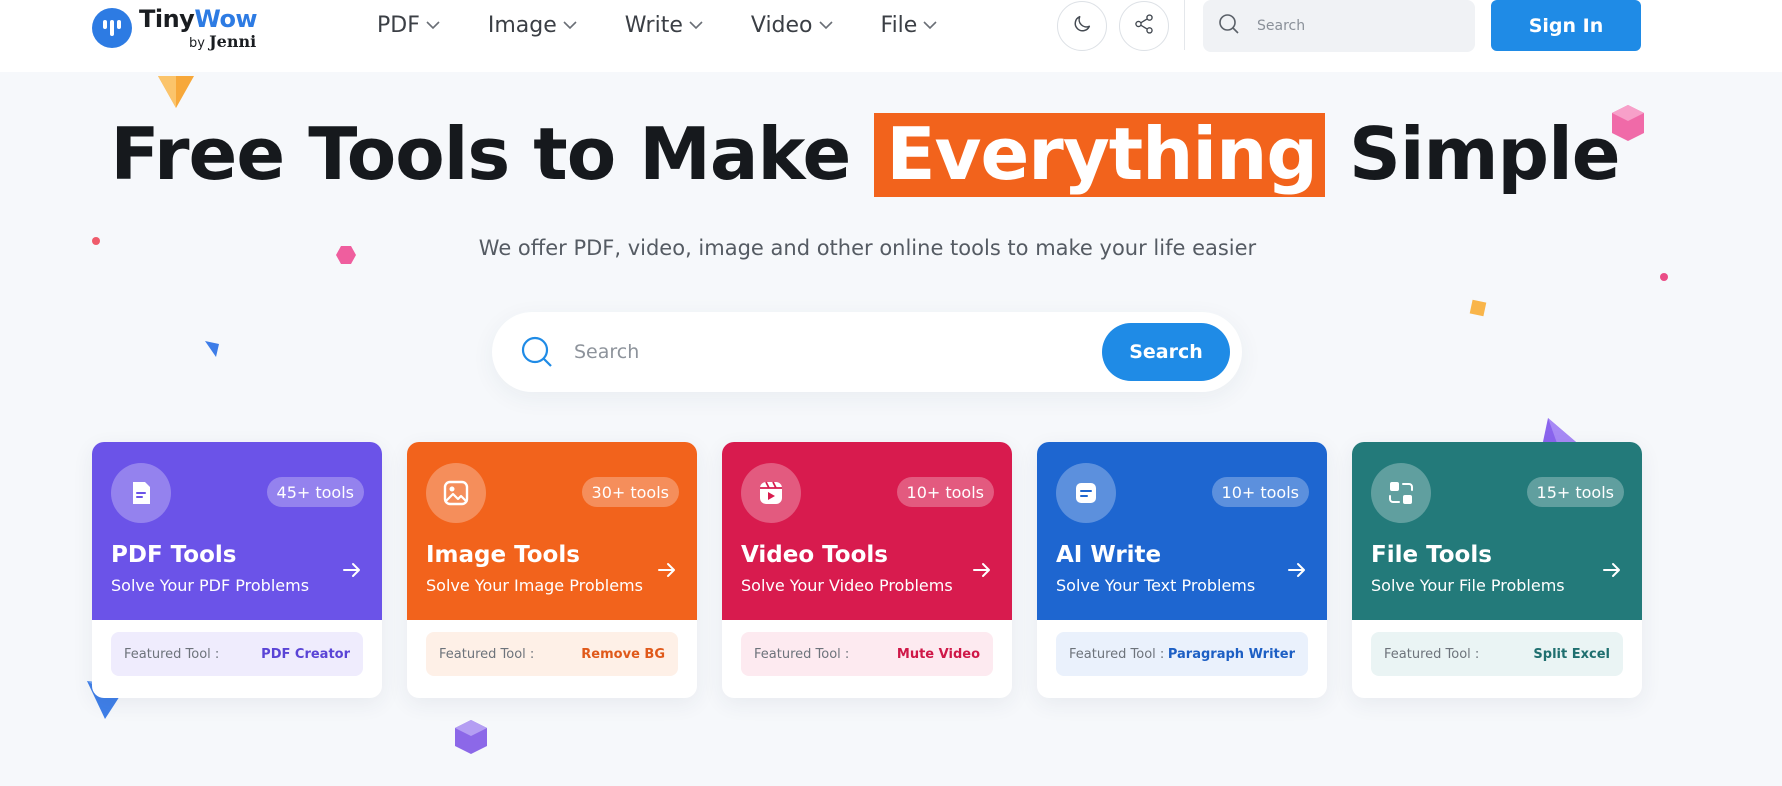 This screenshot has height=786, width=1782. I want to click on tool-count-badge: 30+ tools, so click(630, 492).